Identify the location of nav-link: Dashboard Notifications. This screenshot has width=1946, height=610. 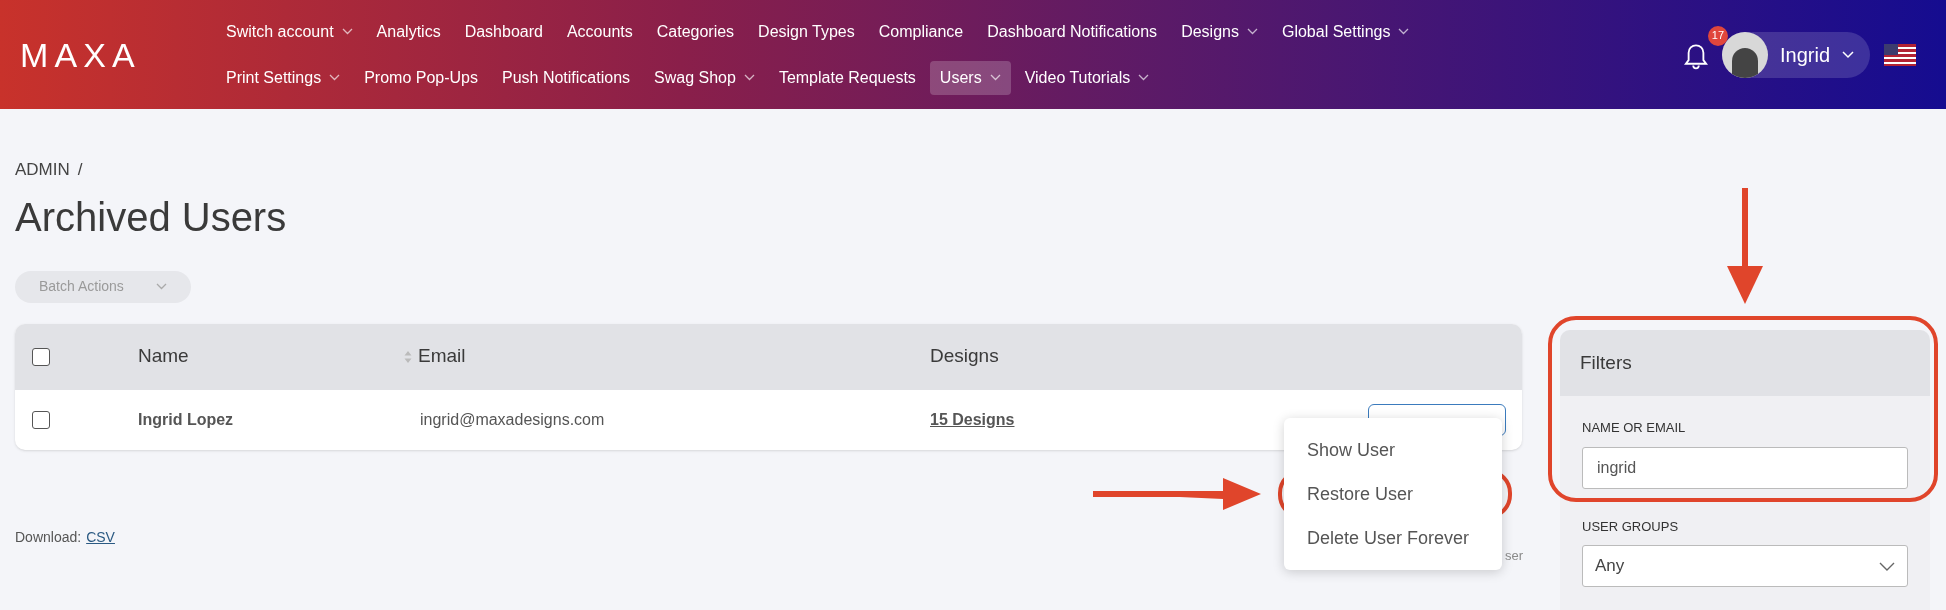
(1072, 31).